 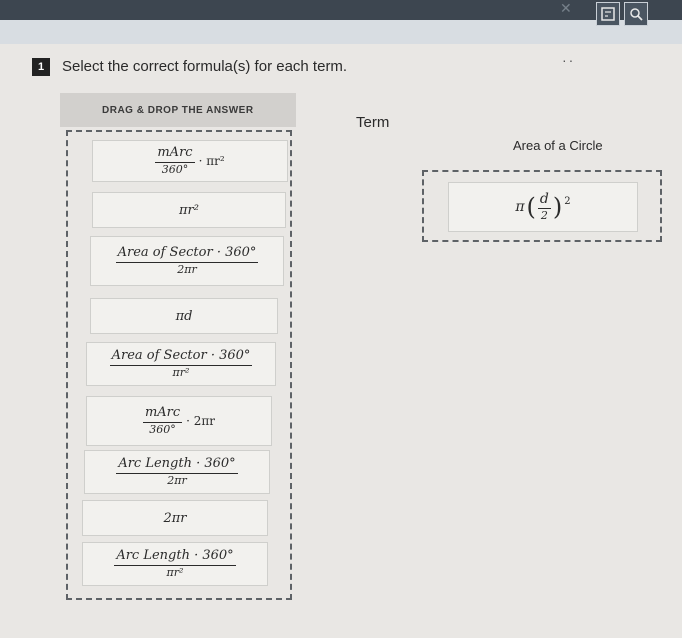 I want to click on left-paren: (, so click(x=531, y=206).